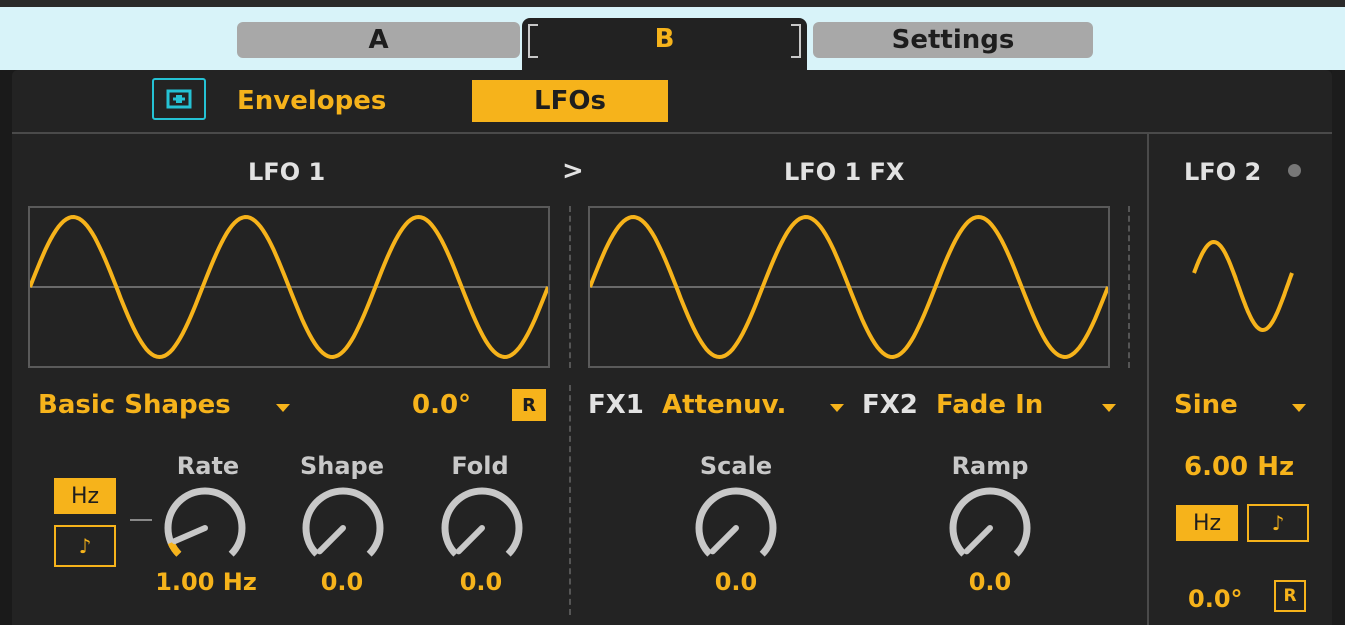 This screenshot has height=625, width=1345. What do you see at coordinates (573, 171) in the screenshot?
I see `chain-arrow-icon: >` at bounding box center [573, 171].